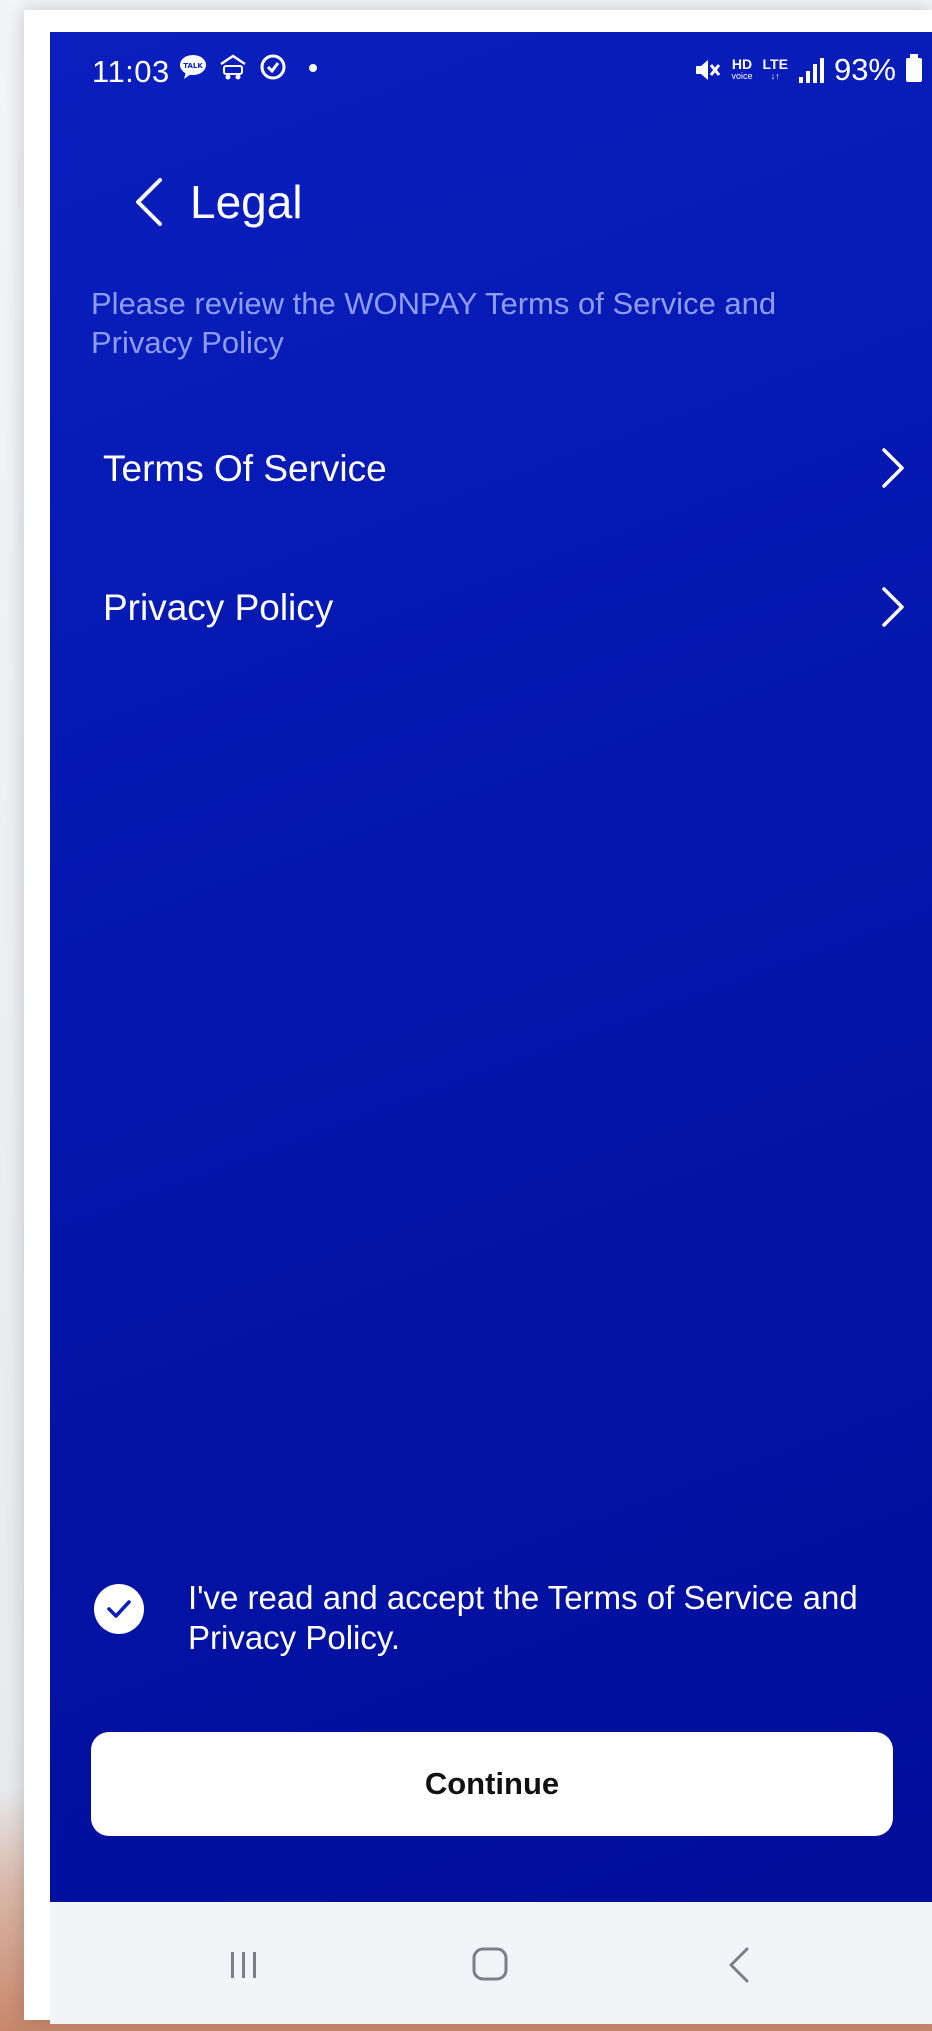 The height and width of the screenshot is (2031, 932). I want to click on talk-icon: TALK, so click(193, 67).